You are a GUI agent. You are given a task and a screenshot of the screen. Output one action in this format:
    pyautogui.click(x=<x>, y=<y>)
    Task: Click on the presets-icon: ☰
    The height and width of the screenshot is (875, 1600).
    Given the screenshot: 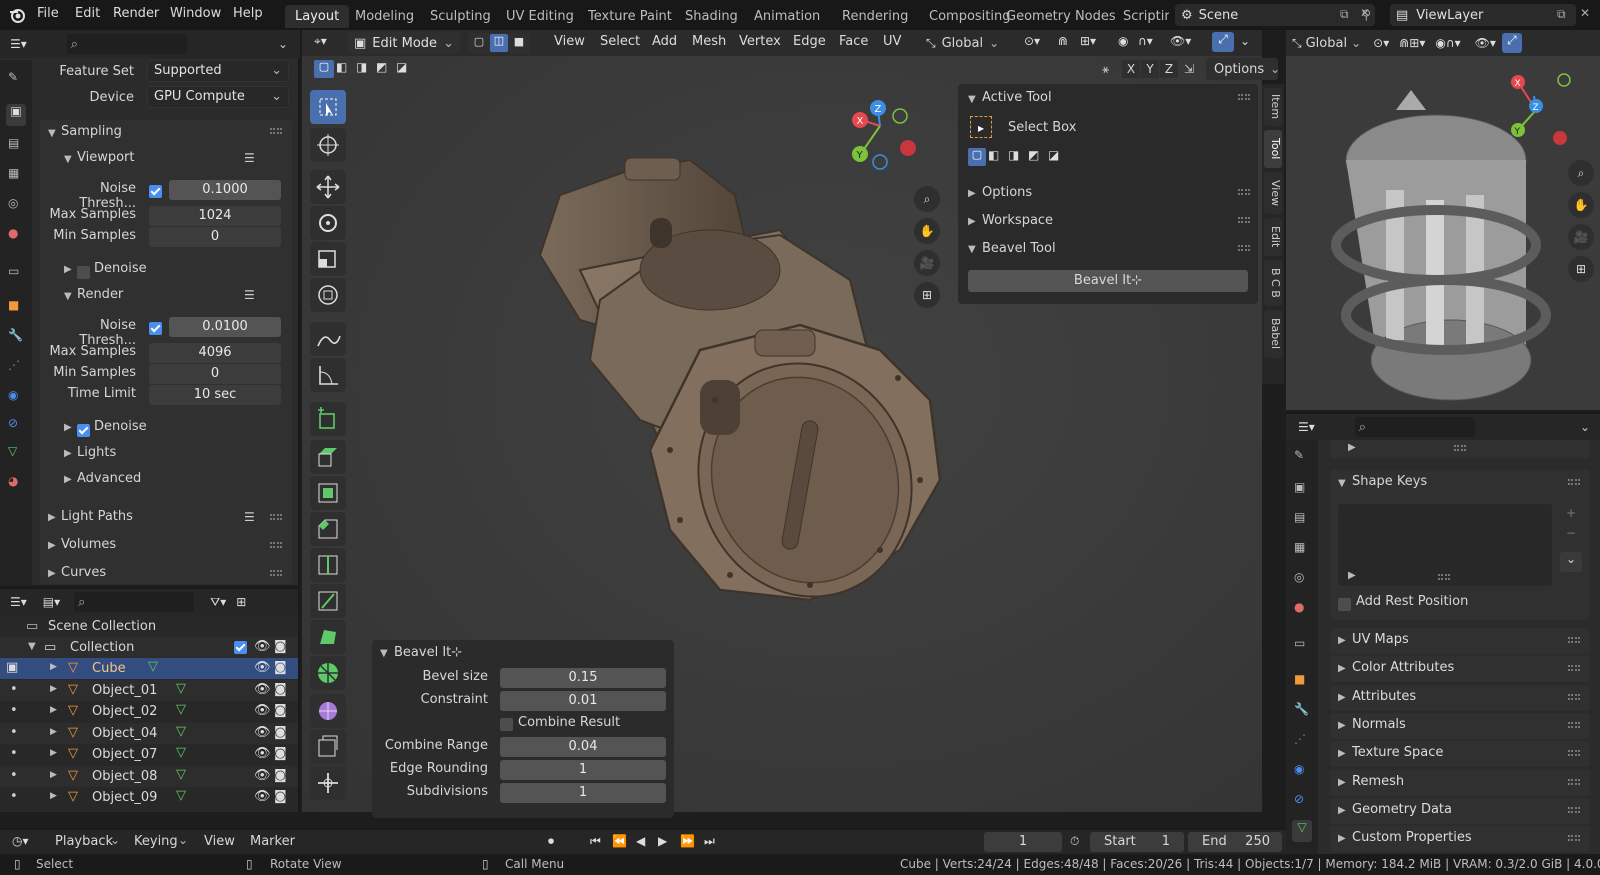 What is the action you would take?
    pyautogui.click(x=249, y=517)
    